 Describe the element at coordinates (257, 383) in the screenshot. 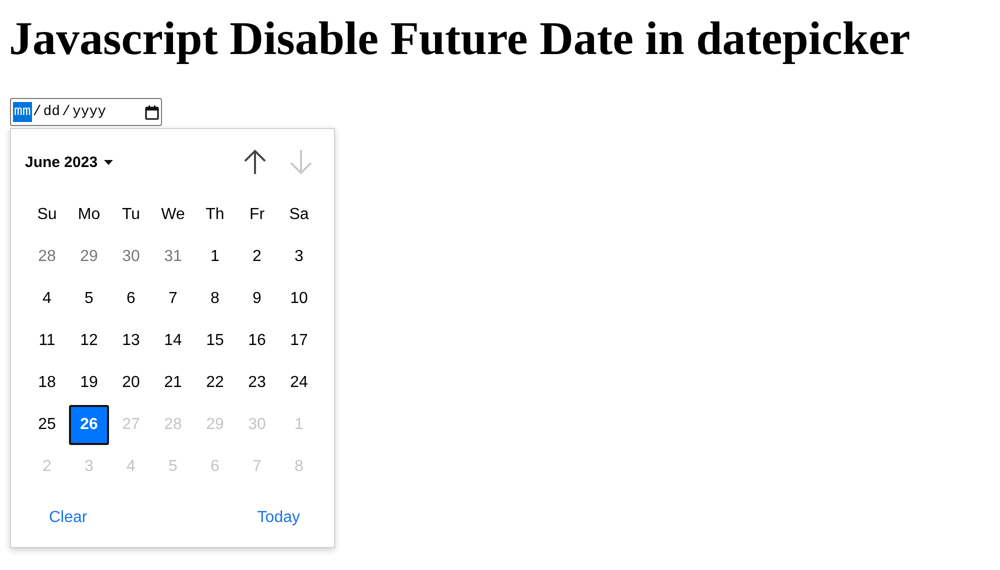

I see `day-cell: 23` at that location.